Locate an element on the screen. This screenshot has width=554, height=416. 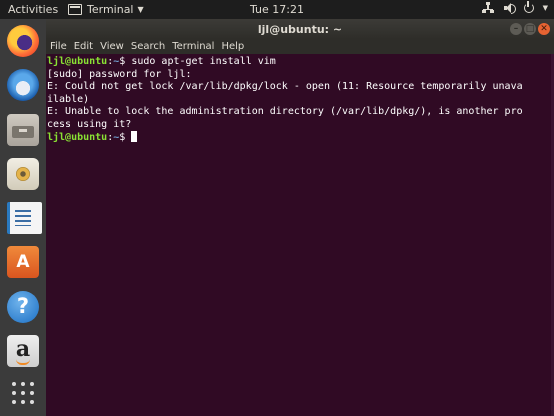
menu-terminal: Terminal is located at coordinates (193, 46).